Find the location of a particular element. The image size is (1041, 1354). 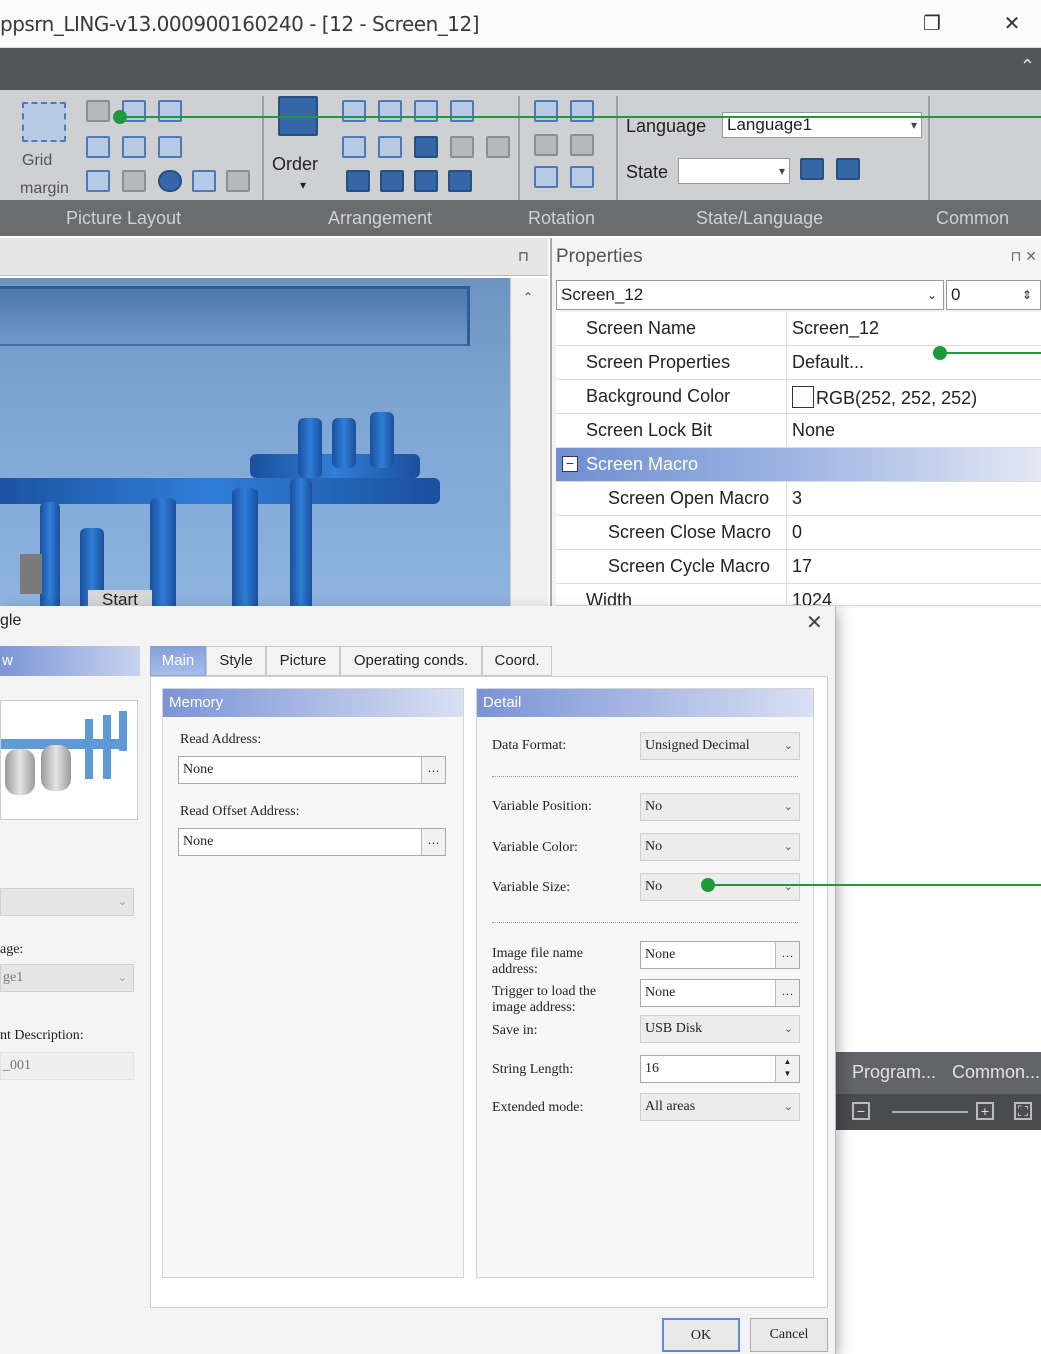

same-height-icon is located at coordinates (390, 147).